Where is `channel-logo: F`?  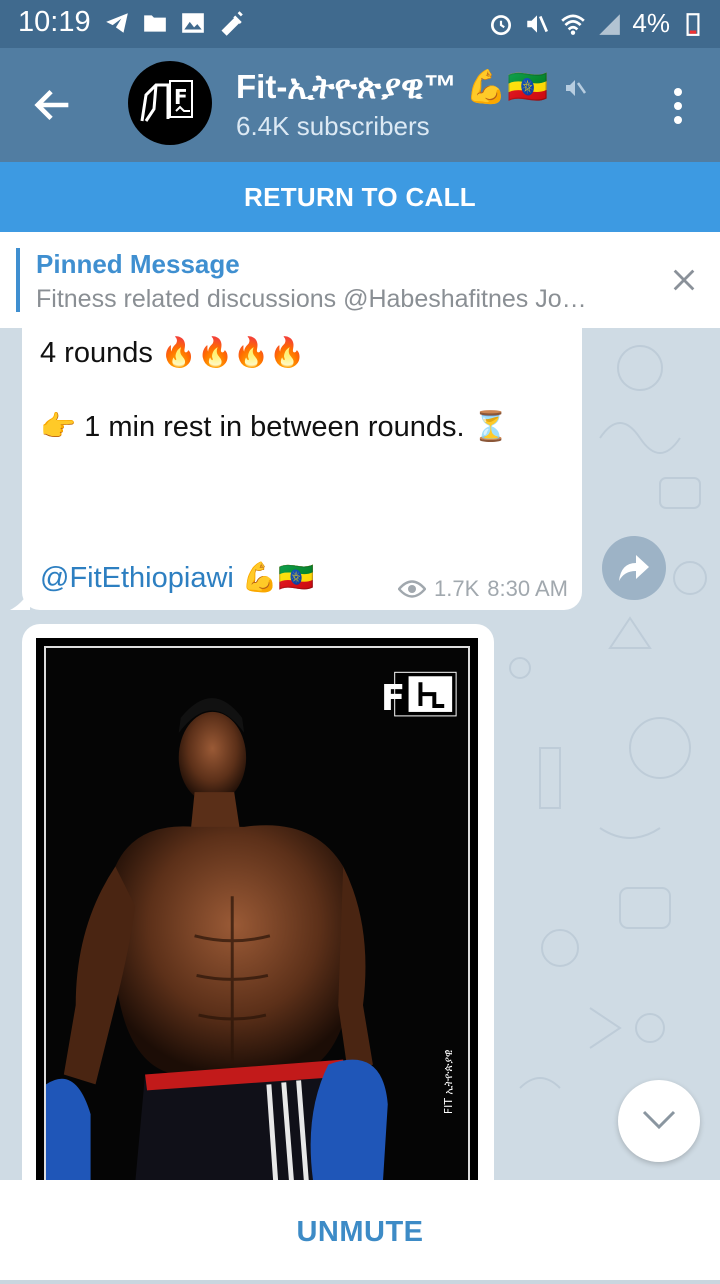
channel-logo: F is located at coordinates (166, 101).